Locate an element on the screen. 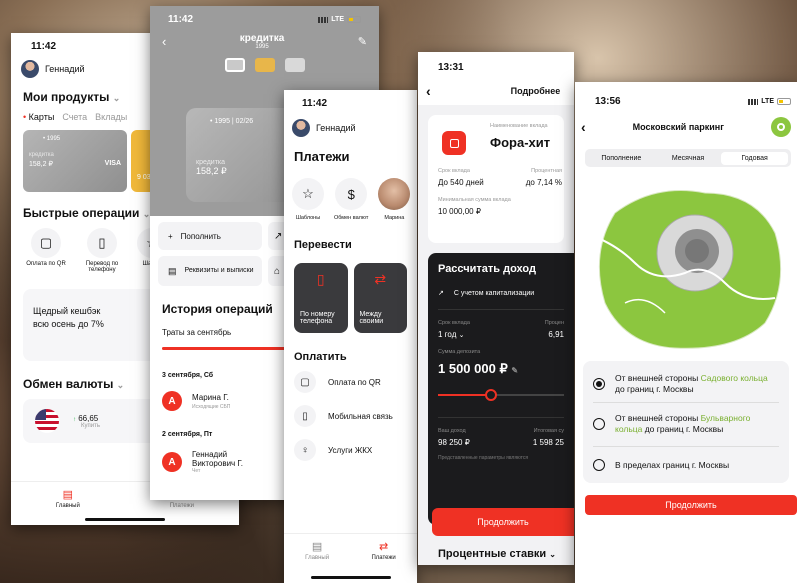 The image size is (797, 583). pay-title: Оплатить is located at coordinates (320, 357).